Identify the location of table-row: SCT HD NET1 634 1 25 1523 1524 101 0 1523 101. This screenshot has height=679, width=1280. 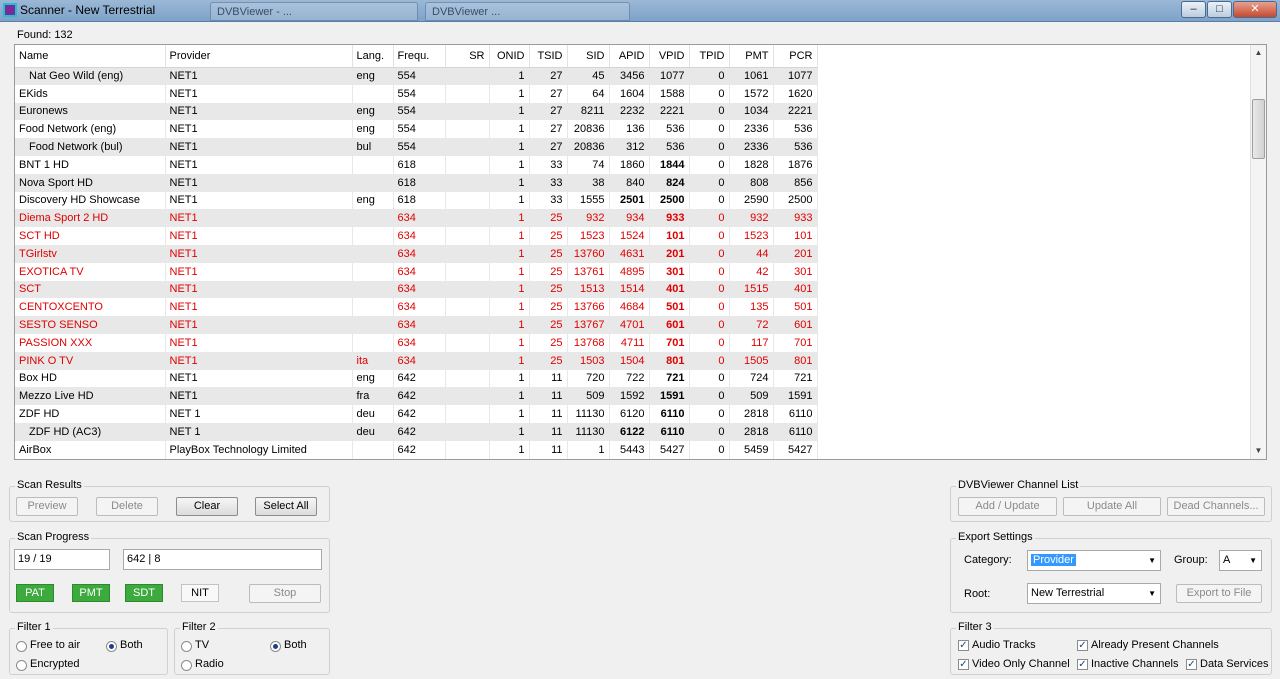
(416, 236).